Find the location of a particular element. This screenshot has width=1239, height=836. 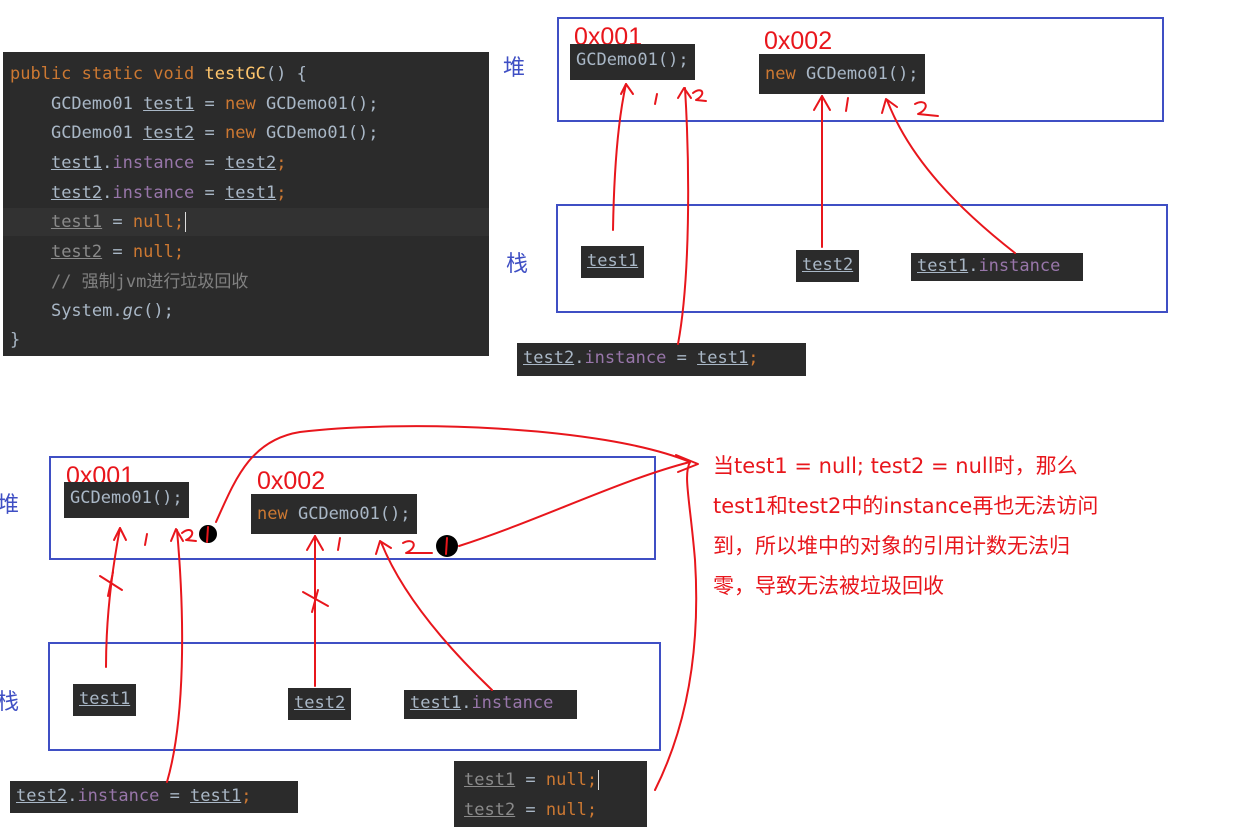

ref-arrow-instance-to-obj2-b is located at coordinates (434, 615).